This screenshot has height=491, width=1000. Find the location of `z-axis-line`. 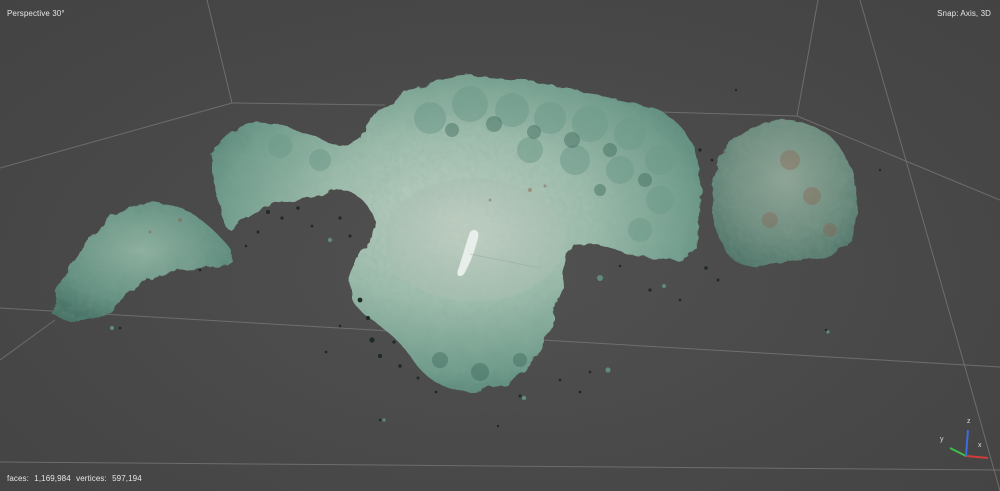

z-axis-line is located at coordinates (967, 443).